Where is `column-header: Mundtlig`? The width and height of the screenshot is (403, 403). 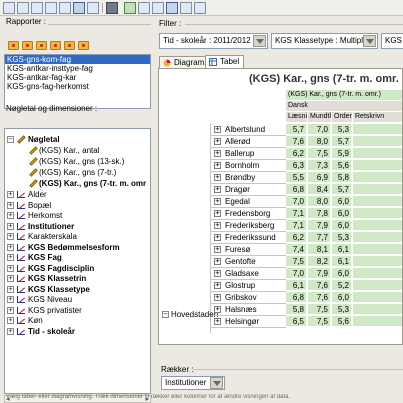
column-header: Mundtlig is located at coordinates (319, 117).